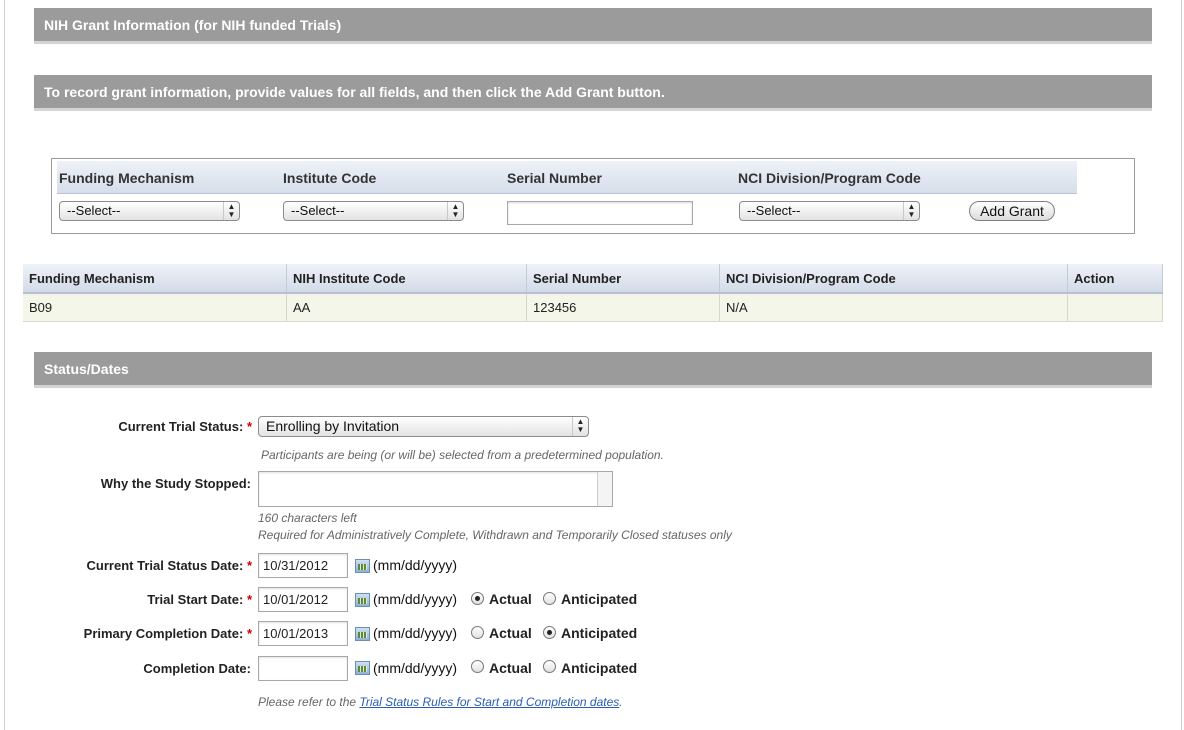 The width and height of the screenshot is (1184, 730). I want to click on completion-anticipated-label: Anticipated, so click(599, 668).